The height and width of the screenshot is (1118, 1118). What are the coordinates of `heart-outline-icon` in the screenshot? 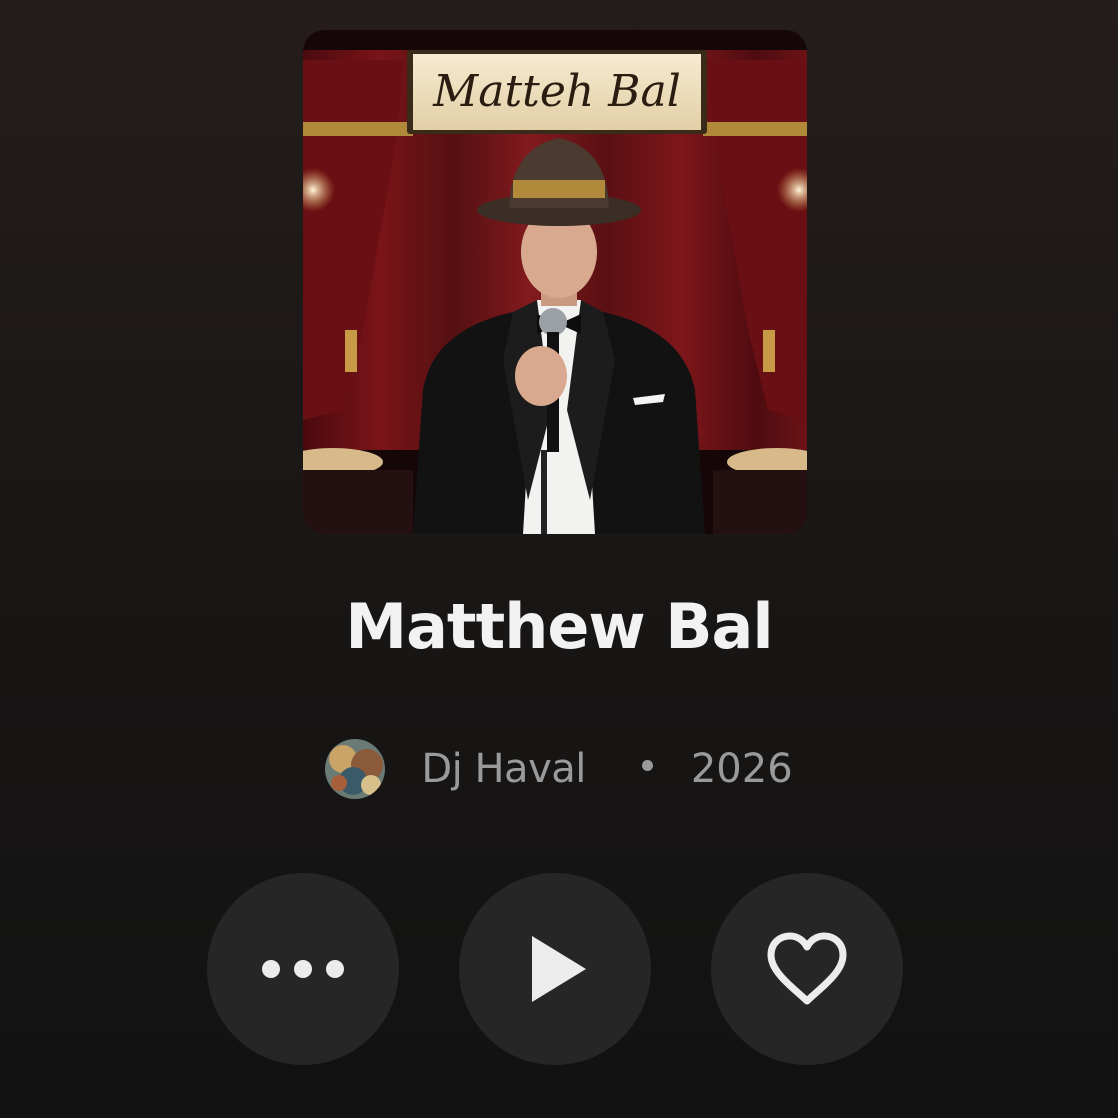 It's located at (807, 968).